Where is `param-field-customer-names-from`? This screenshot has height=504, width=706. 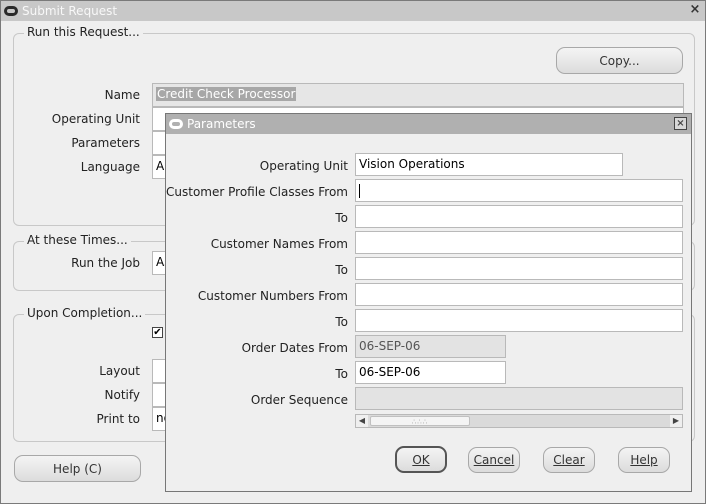
param-field-customer-names-from is located at coordinates (519, 242).